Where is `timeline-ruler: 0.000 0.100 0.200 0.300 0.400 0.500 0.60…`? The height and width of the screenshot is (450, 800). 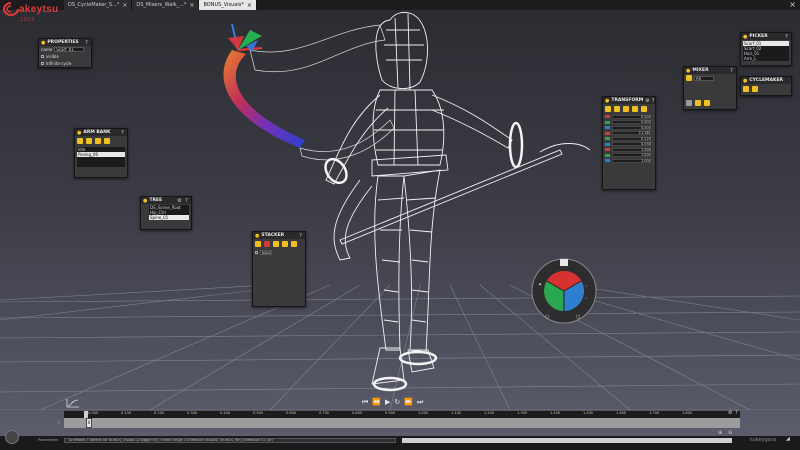
timeline-ruler: 0.000 0.100 0.200 0.300 0.400 0.500 0.60… is located at coordinates (402, 414).